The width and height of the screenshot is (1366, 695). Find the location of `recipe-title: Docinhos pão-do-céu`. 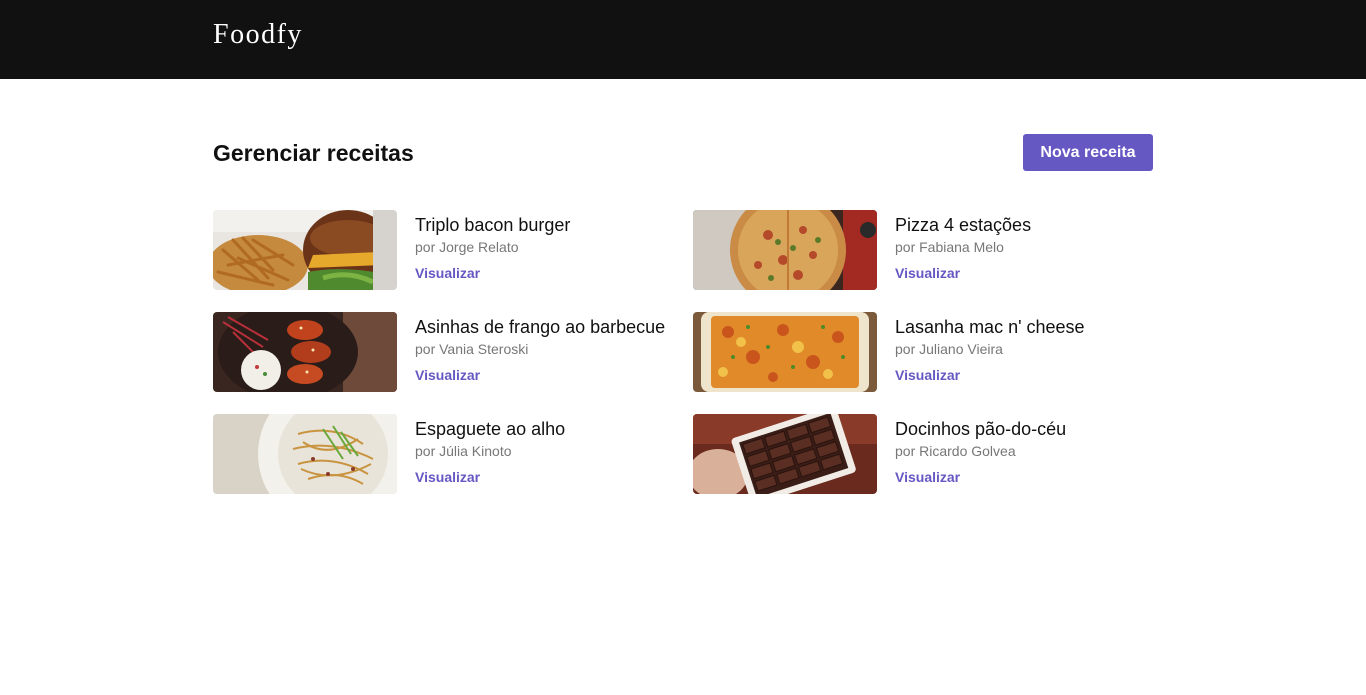

recipe-title: Docinhos pão-do-céu is located at coordinates (981, 429).